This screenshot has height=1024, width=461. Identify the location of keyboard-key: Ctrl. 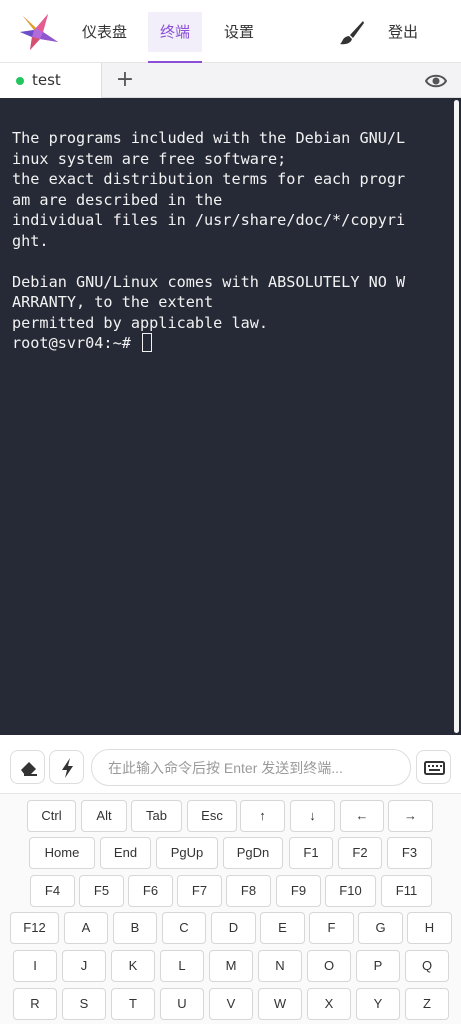
(51, 816).